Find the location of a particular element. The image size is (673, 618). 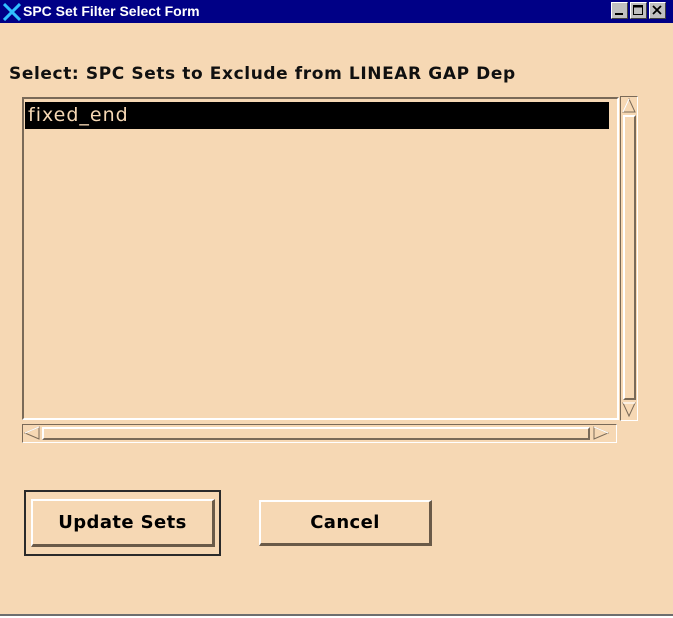

window-bottom-border is located at coordinates (336, 615).